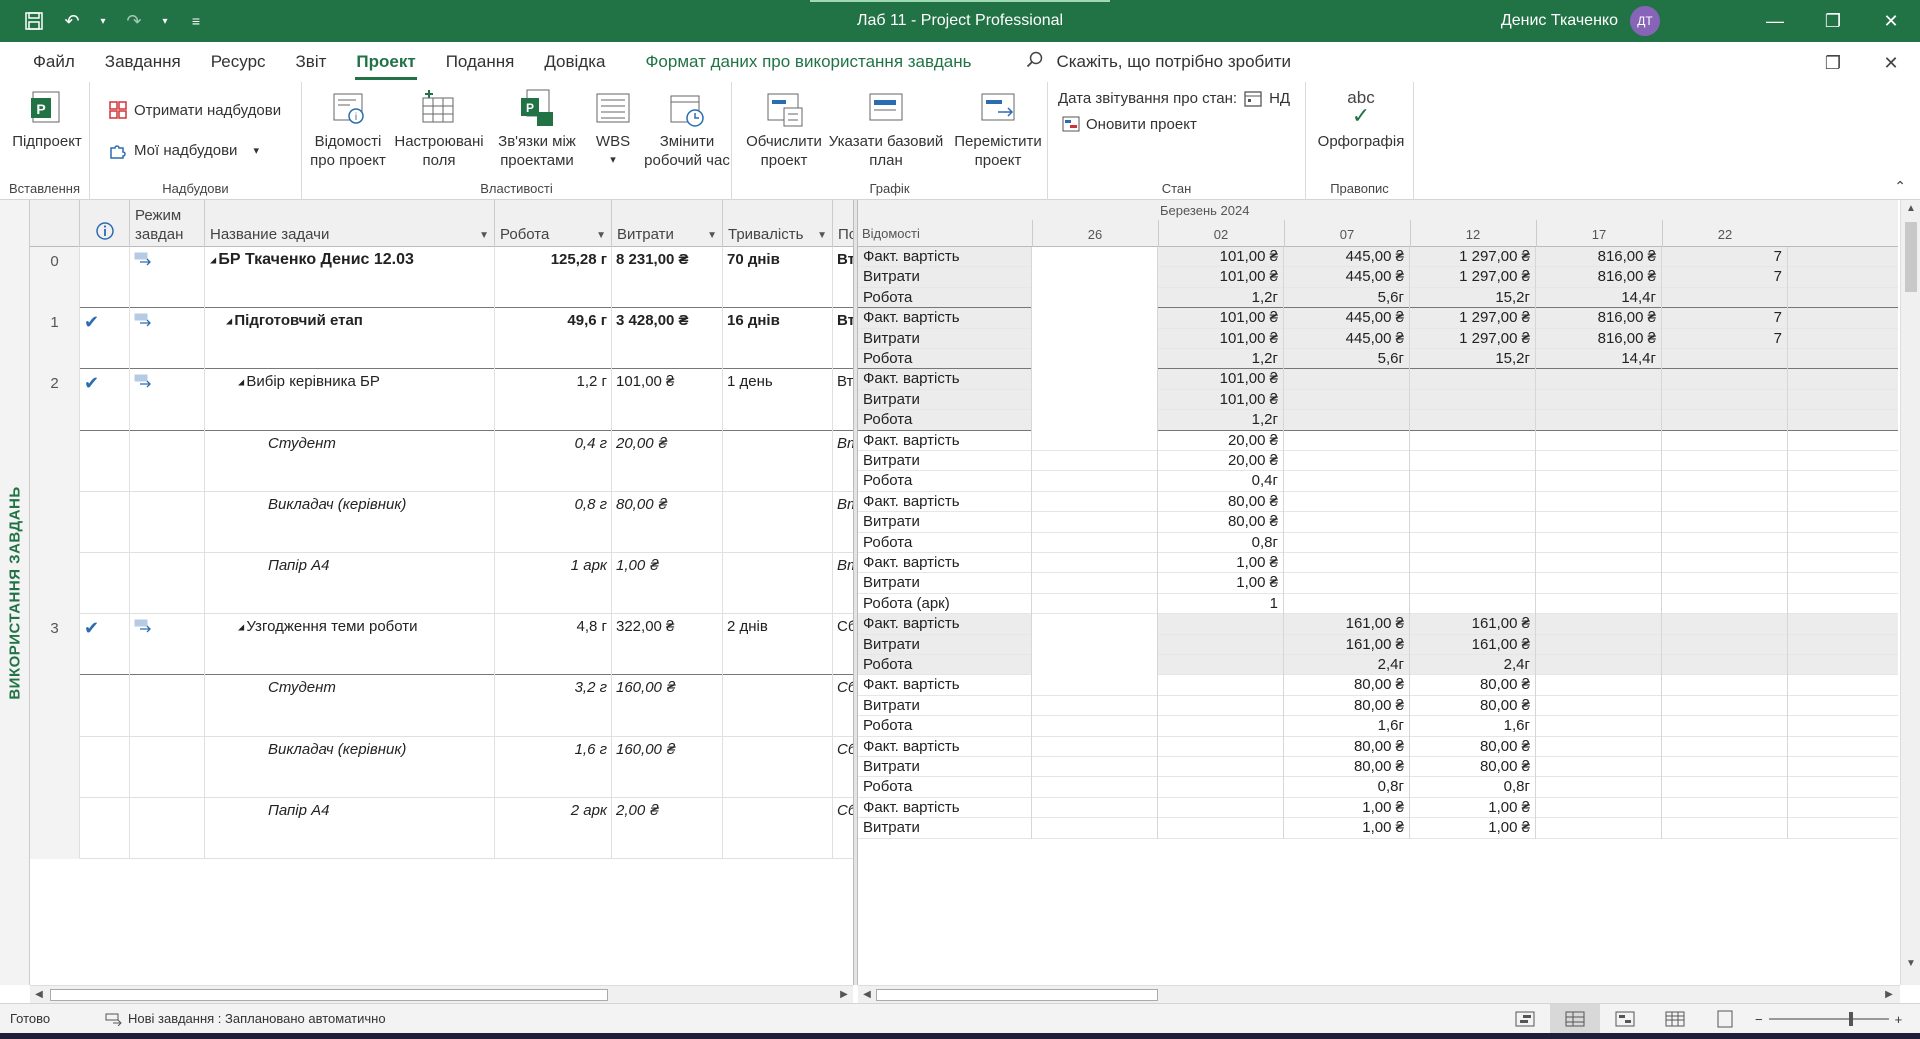 The width and height of the screenshot is (1920, 1039). I want to click on usage-cell: 14,4г, so click(1599, 298).